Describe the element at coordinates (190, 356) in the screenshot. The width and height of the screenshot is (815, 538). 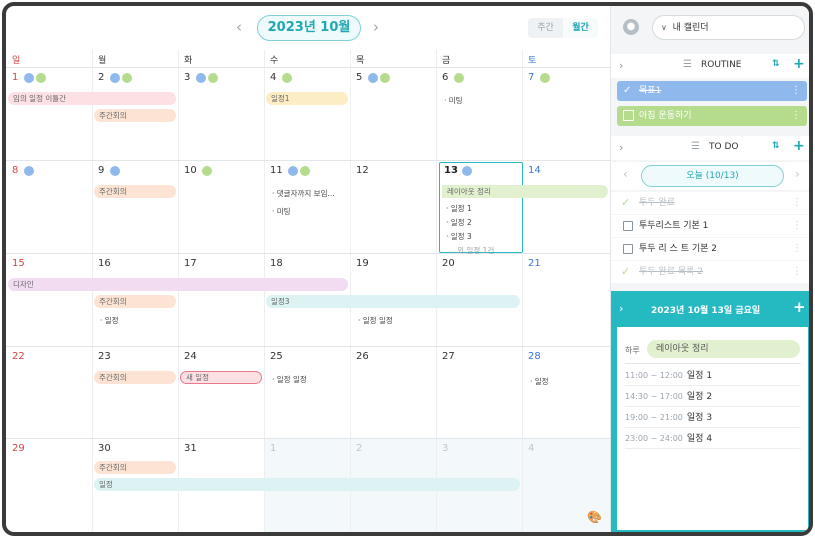
I see `day-number: 24` at that location.